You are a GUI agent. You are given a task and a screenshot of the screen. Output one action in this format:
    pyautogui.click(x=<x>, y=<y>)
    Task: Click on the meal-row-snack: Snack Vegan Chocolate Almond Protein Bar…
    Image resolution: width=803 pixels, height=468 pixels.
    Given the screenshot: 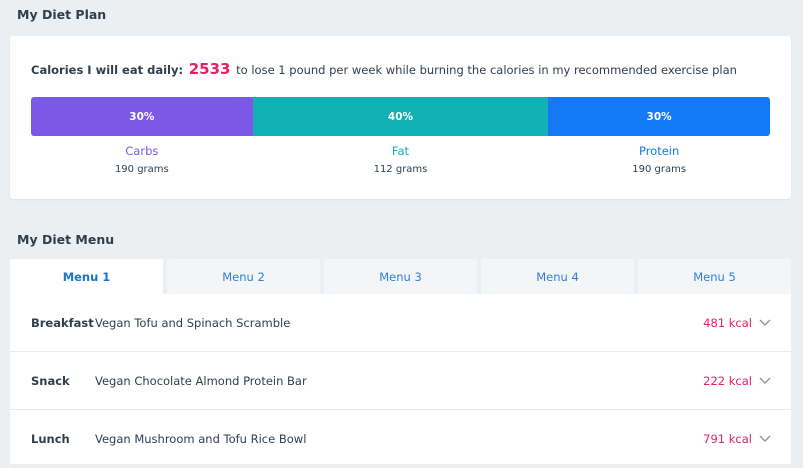 What is the action you would take?
    pyautogui.click(x=400, y=381)
    